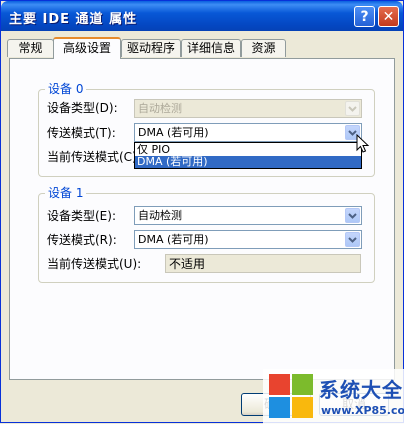  What do you see at coordinates (94, 264) in the screenshot?
I see `device-1-current-mode-label: 当前传送模式(U):` at bounding box center [94, 264].